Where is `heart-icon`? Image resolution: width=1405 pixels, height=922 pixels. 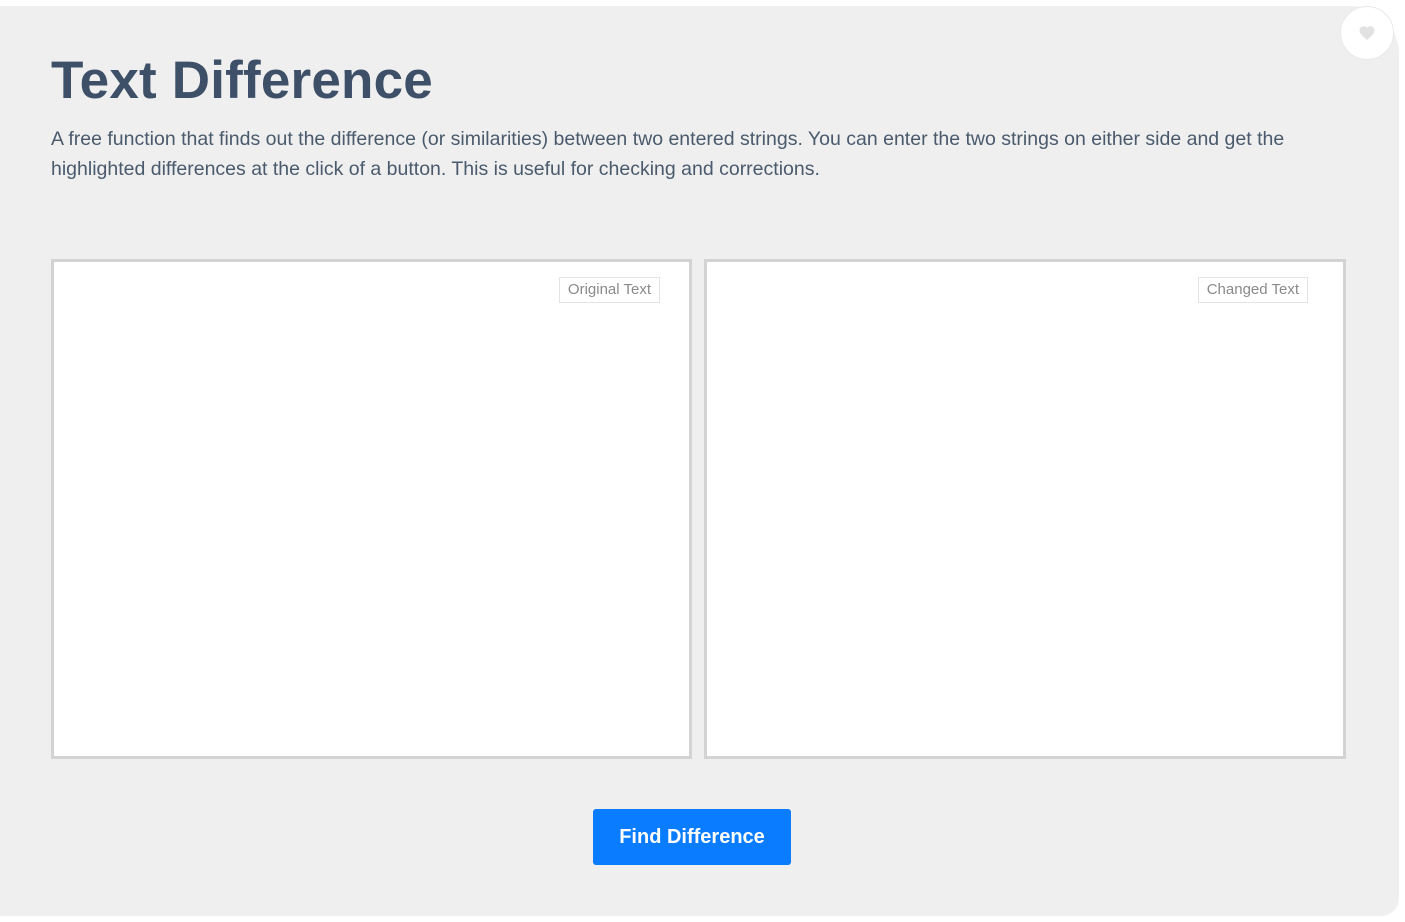 heart-icon is located at coordinates (1367, 33).